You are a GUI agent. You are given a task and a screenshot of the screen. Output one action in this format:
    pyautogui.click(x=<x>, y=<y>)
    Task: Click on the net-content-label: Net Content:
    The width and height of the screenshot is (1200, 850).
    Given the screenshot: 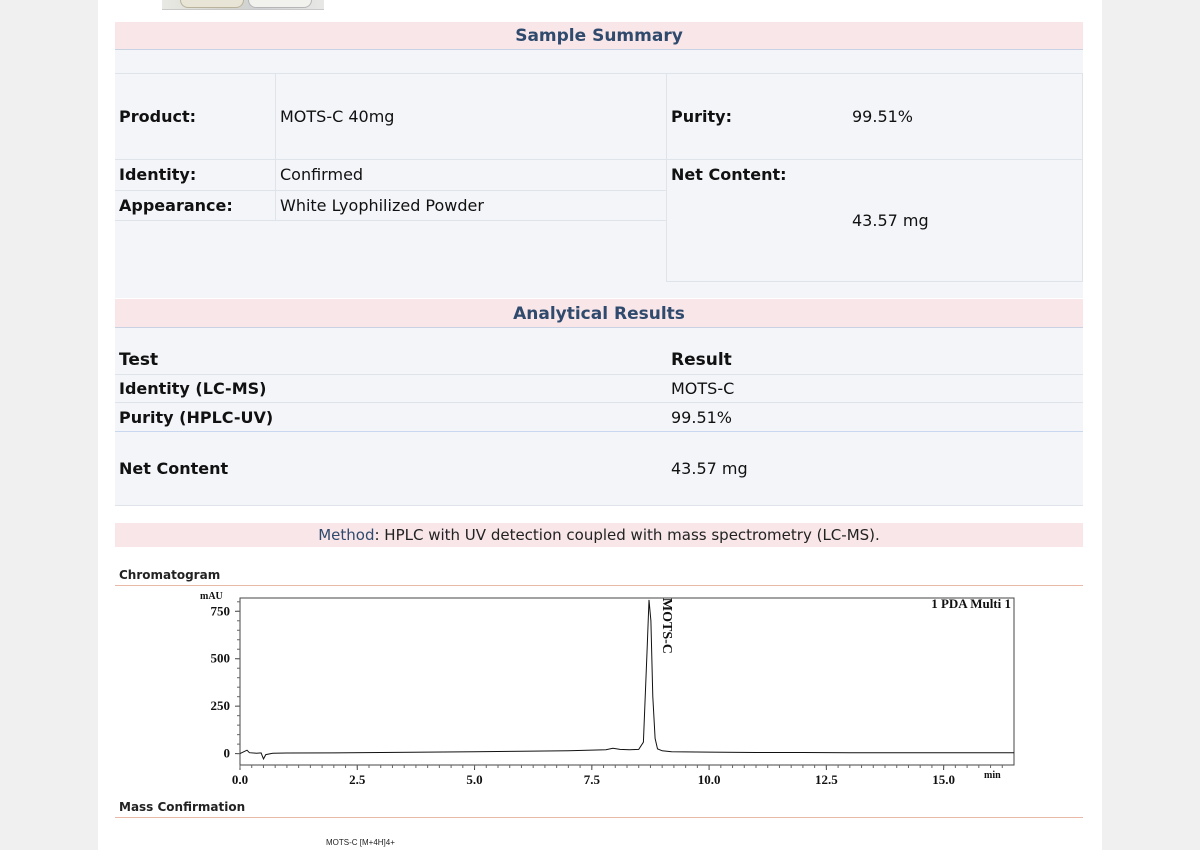 What is the action you would take?
    pyautogui.click(x=729, y=174)
    